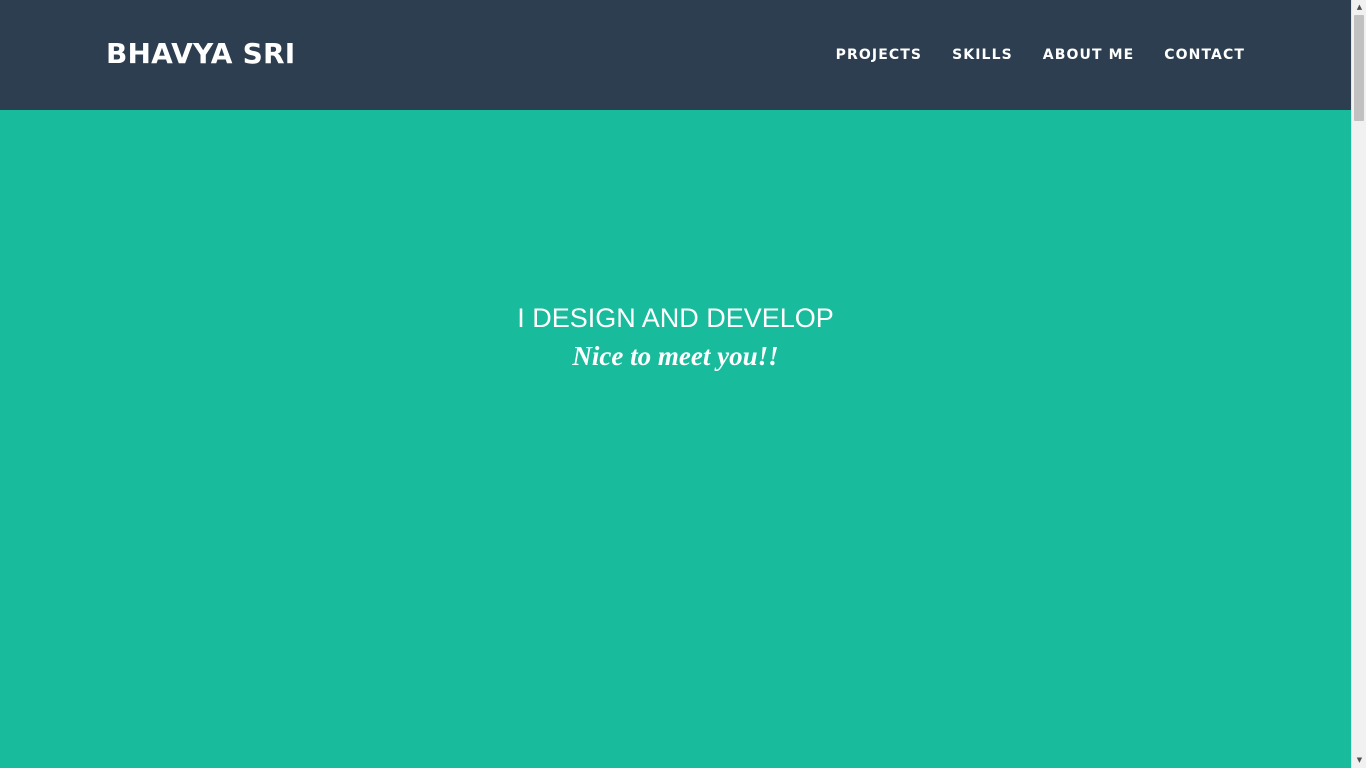 This screenshot has height=768, width=1366. What do you see at coordinates (200, 54) in the screenshot?
I see `brand-link: BHAVYA SRI` at bounding box center [200, 54].